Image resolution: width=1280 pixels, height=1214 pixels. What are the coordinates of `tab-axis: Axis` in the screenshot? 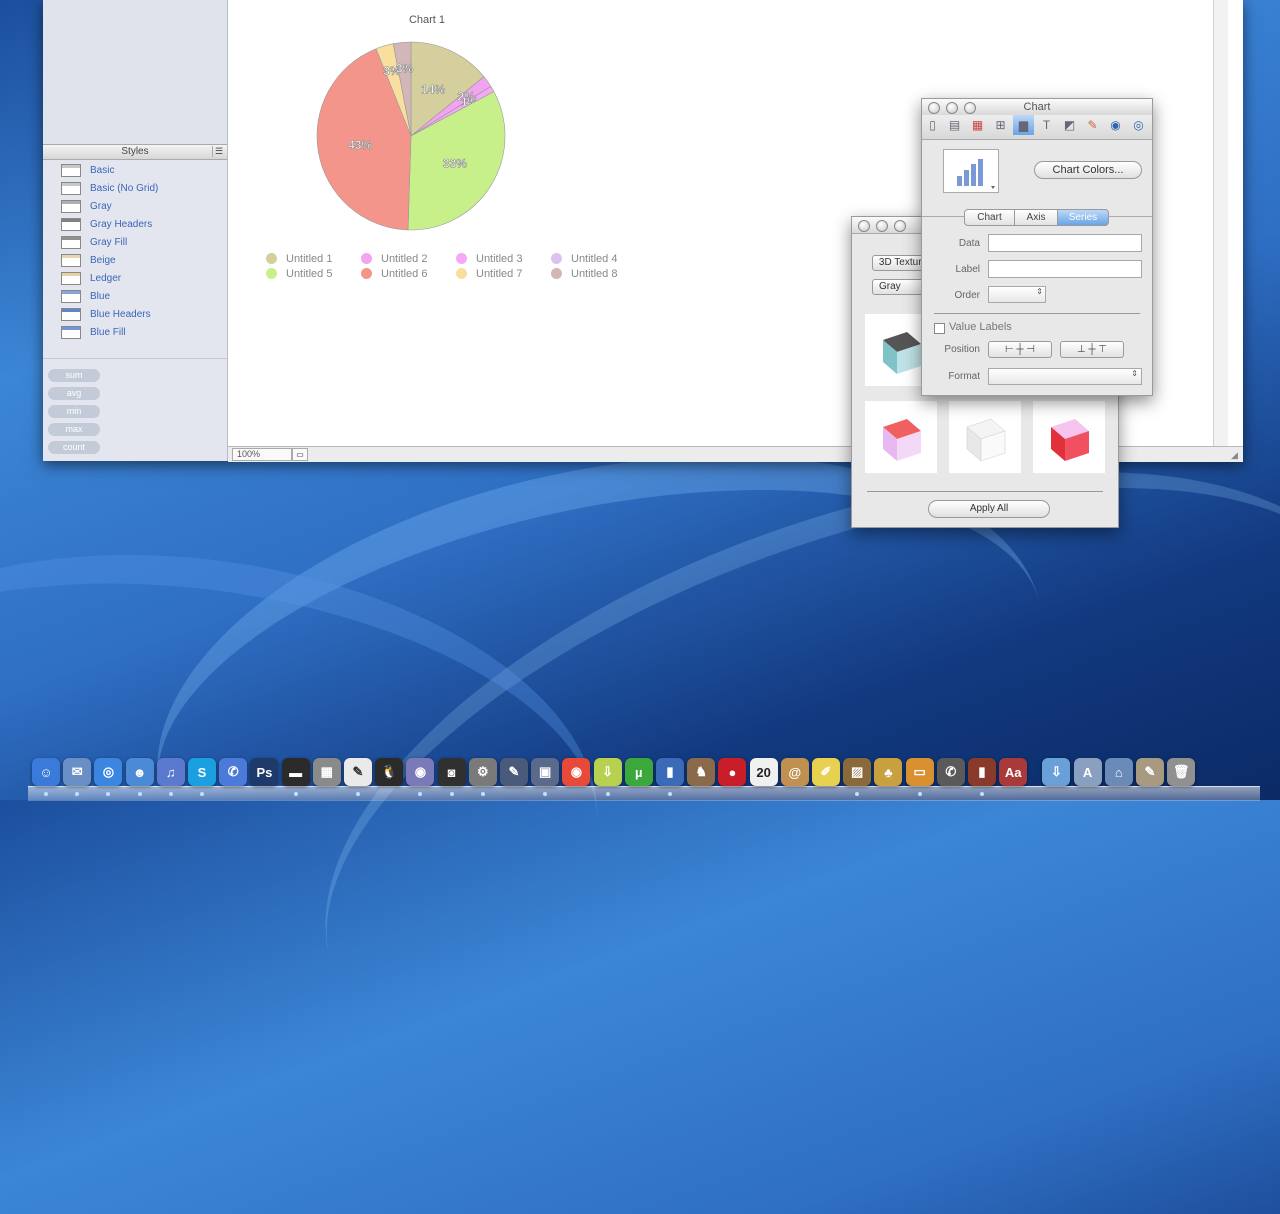 It's located at (1036, 217).